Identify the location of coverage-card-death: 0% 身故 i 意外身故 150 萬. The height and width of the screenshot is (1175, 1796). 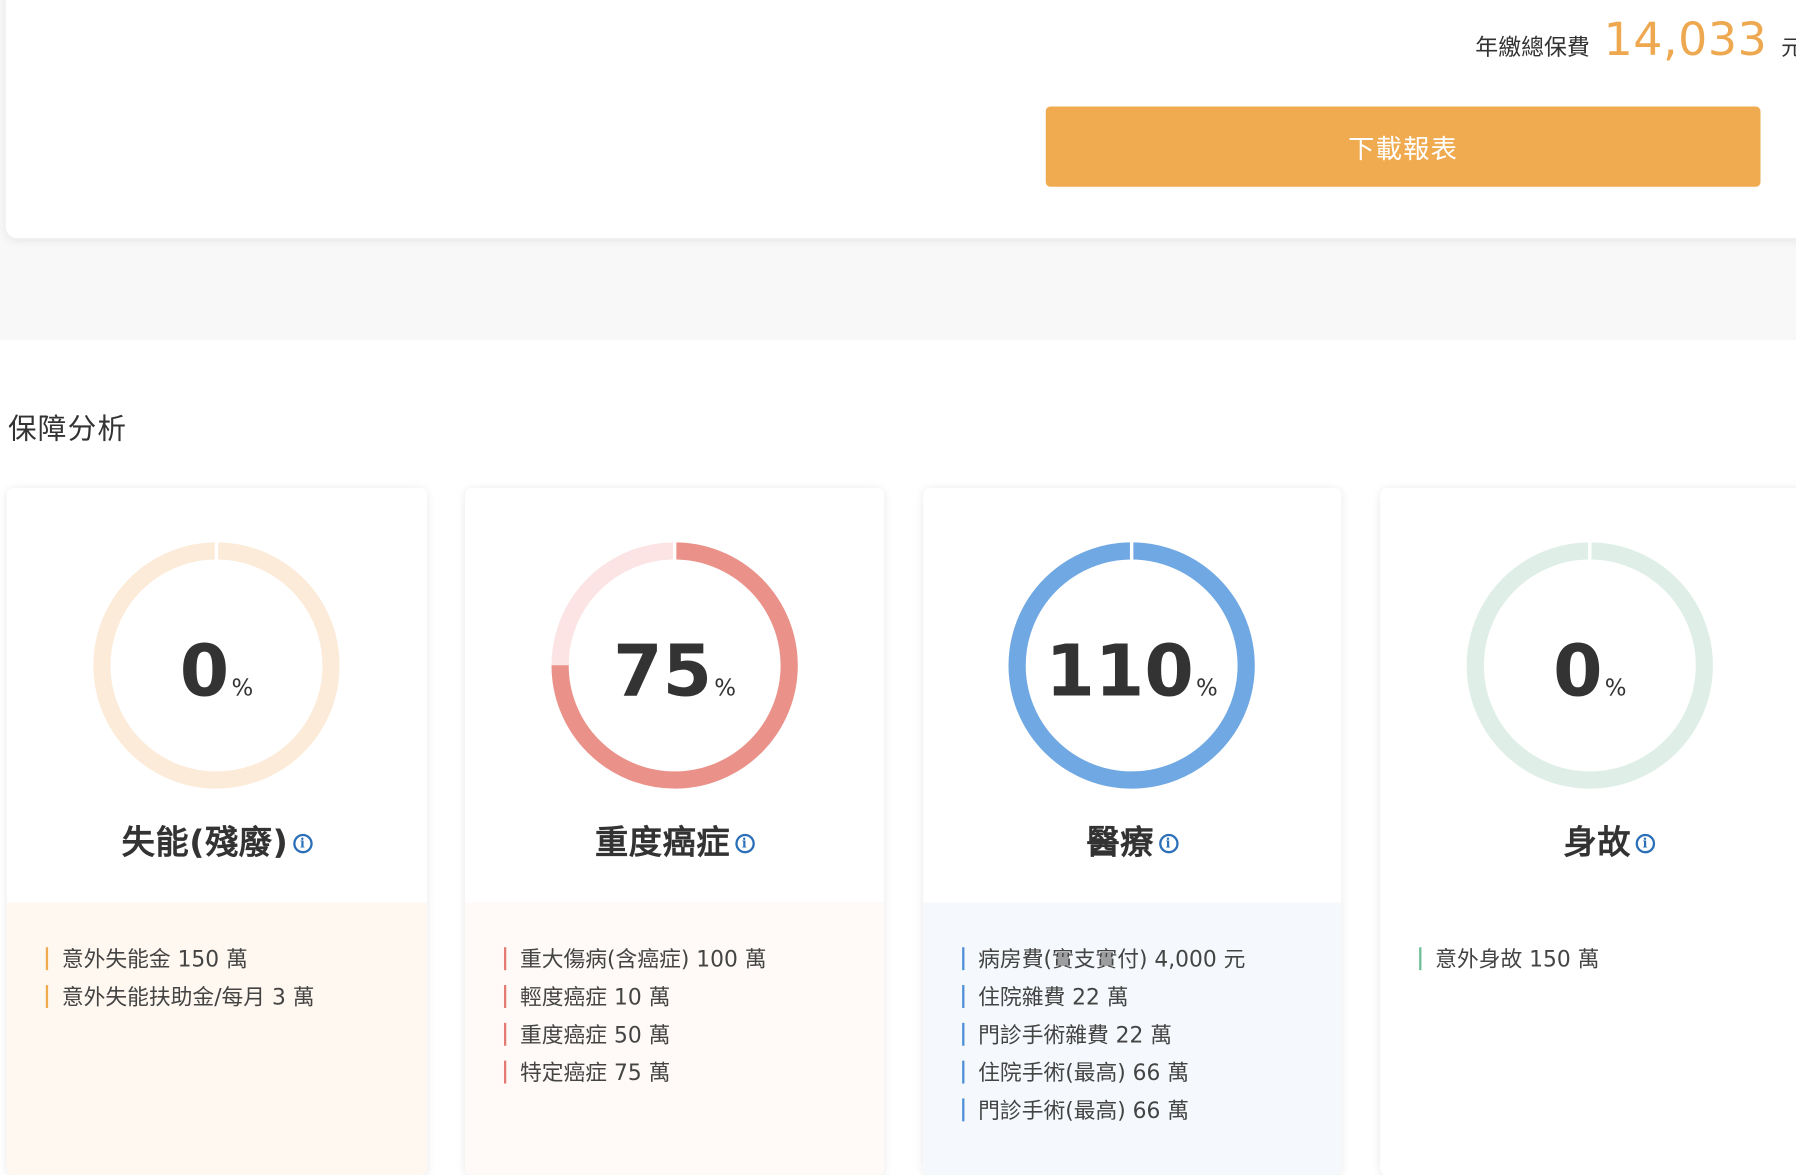
(1588, 831).